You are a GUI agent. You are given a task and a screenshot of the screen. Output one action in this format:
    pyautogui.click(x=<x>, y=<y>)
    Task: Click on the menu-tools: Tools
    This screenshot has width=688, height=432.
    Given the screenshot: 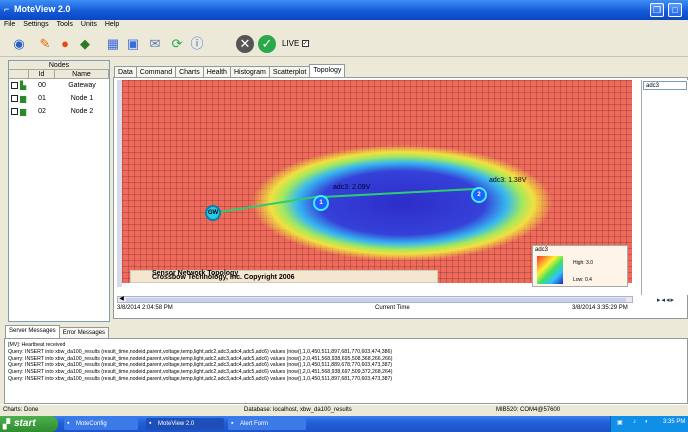 What is the action you would take?
    pyautogui.click(x=65, y=24)
    